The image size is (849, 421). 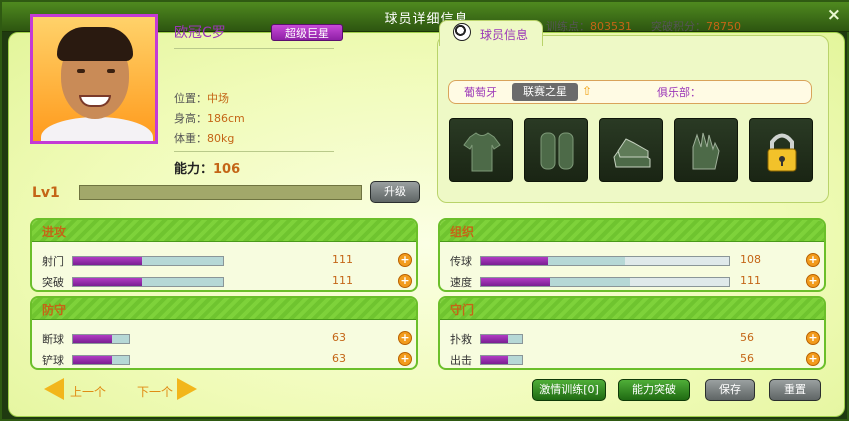 I want to click on section-title: 组织, so click(x=462, y=232).